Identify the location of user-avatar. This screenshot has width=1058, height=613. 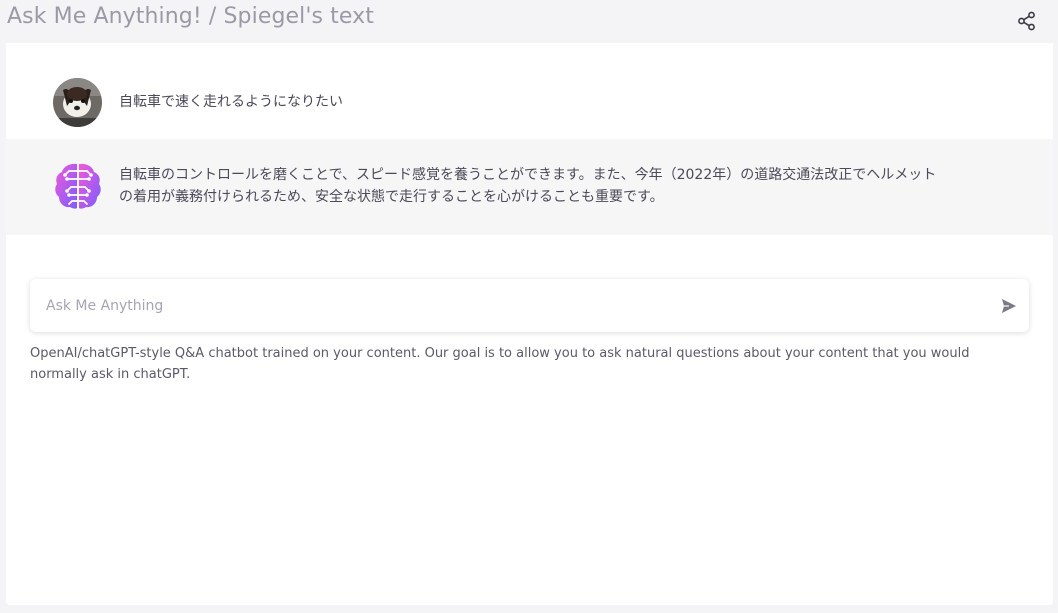
(77, 102).